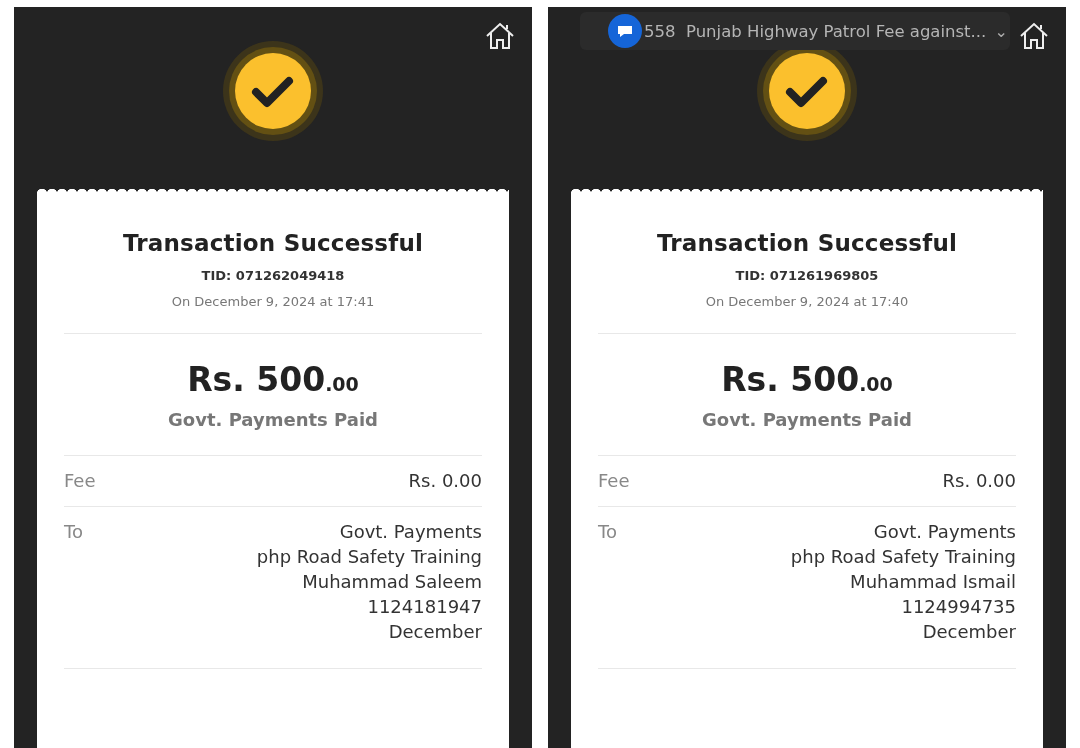 This screenshot has width=1080, height=748. Describe the element at coordinates (273, 301) in the screenshot. I see `transaction-date: On December 9, 2024 at 17:41` at that location.